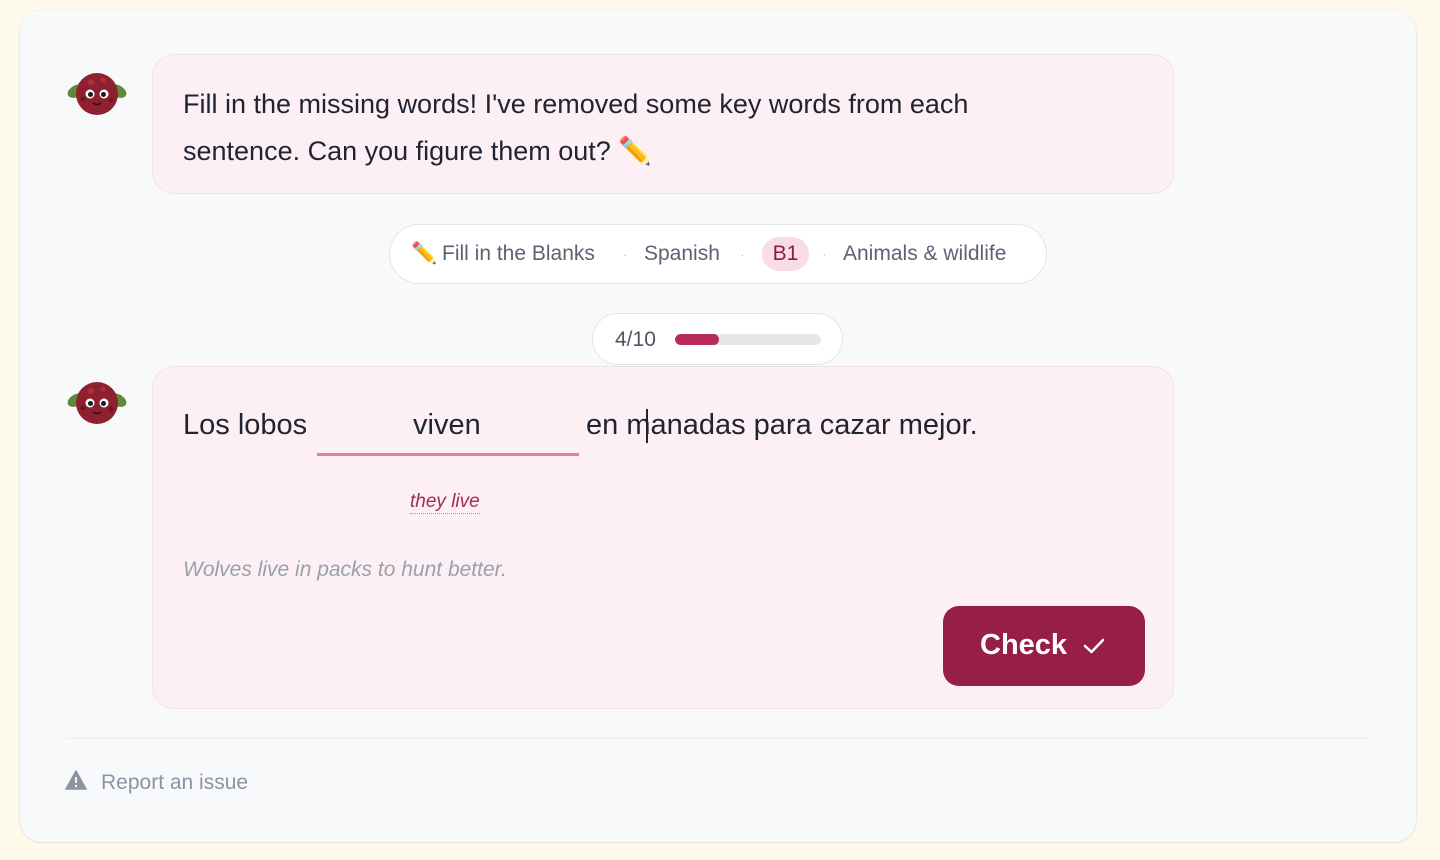 Image resolution: width=1440 pixels, height=860 pixels. What do you see at coordinates (682, 253) in the screenshot?
I see `language-label: Spanish` at bounding box center [682, 253].